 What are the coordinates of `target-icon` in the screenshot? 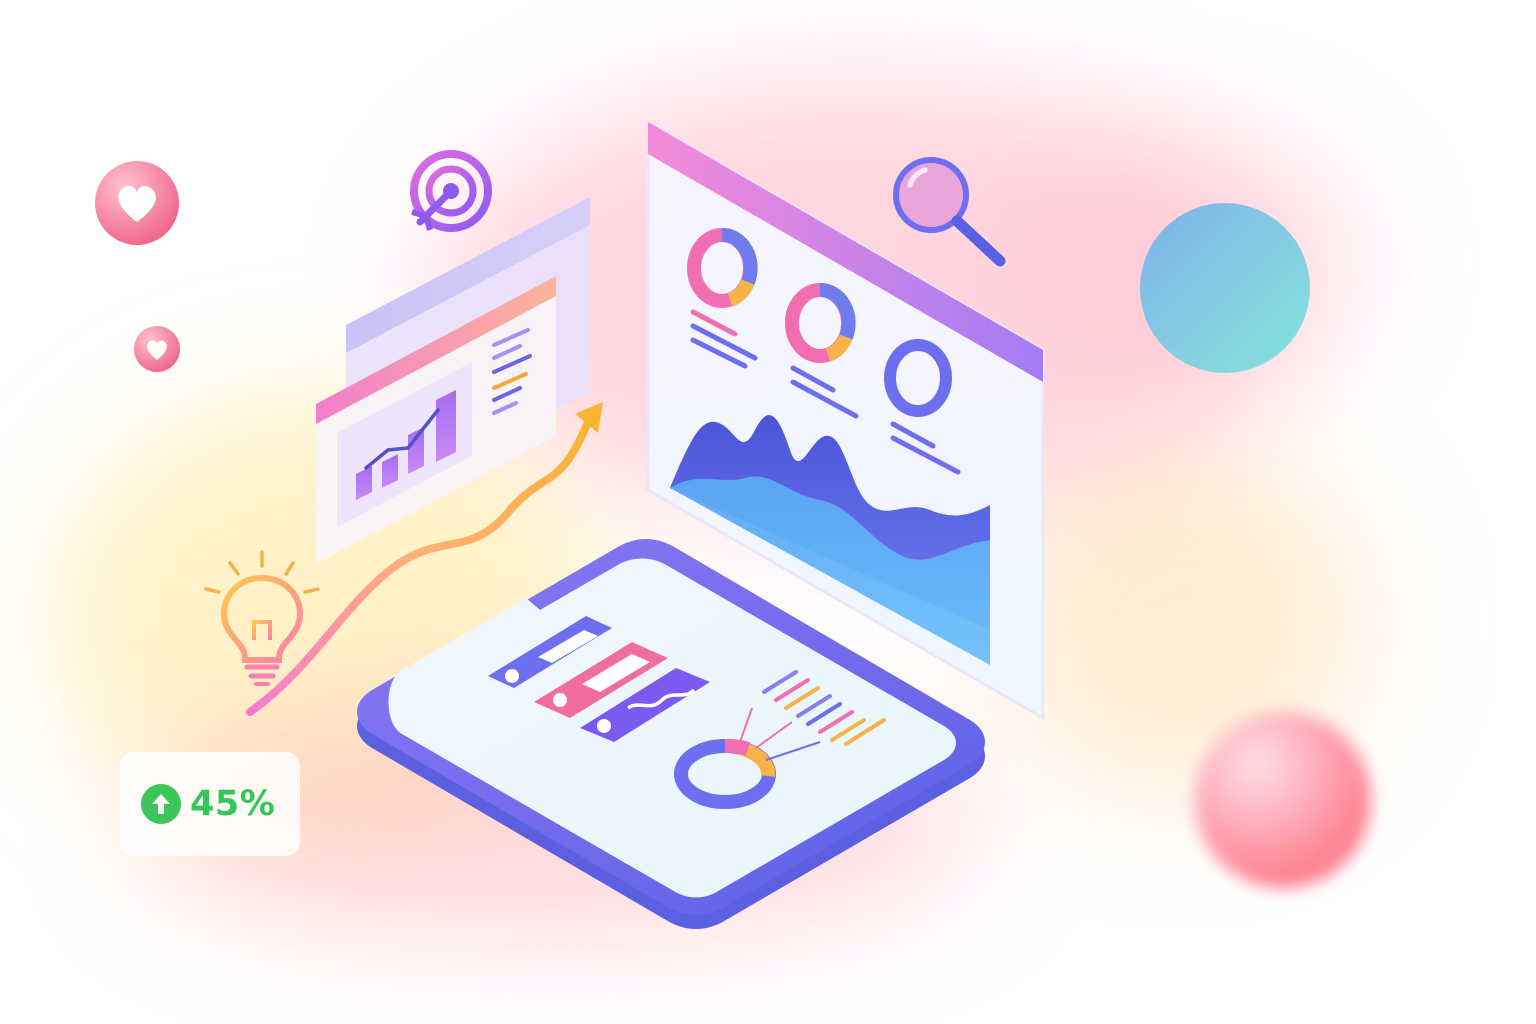 It's located at (451, 191).